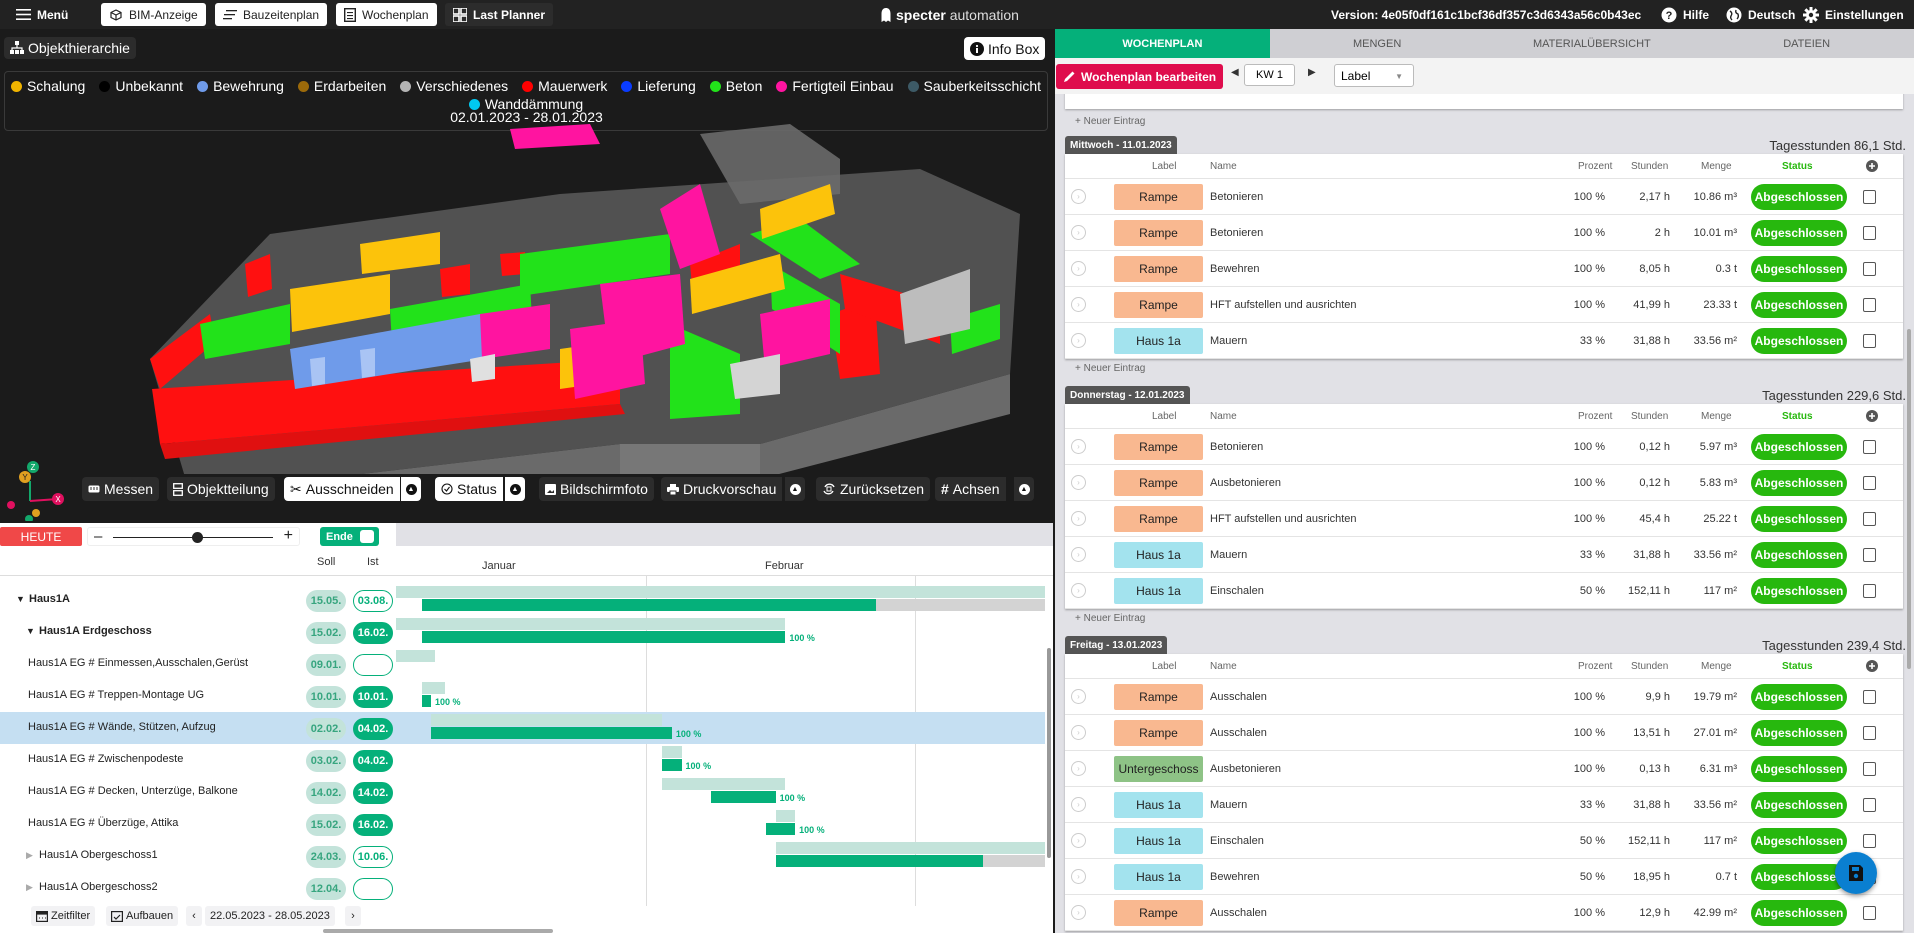 The image size is (1914, 933). I want to click on legend-item: Erdarbeiten, so click(341, 86).